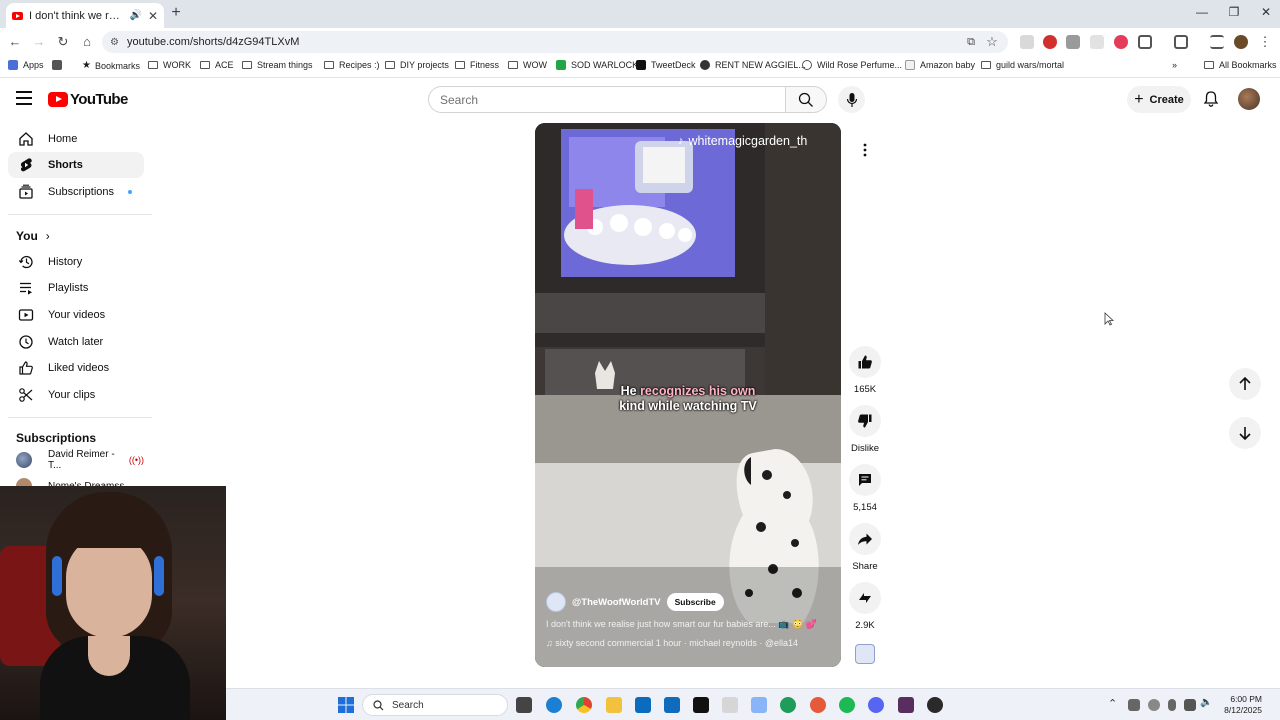  What do you see at coordinates (584, 705) in the screenshot?
I see `chrome-icon` at bounding box center [584, 705].